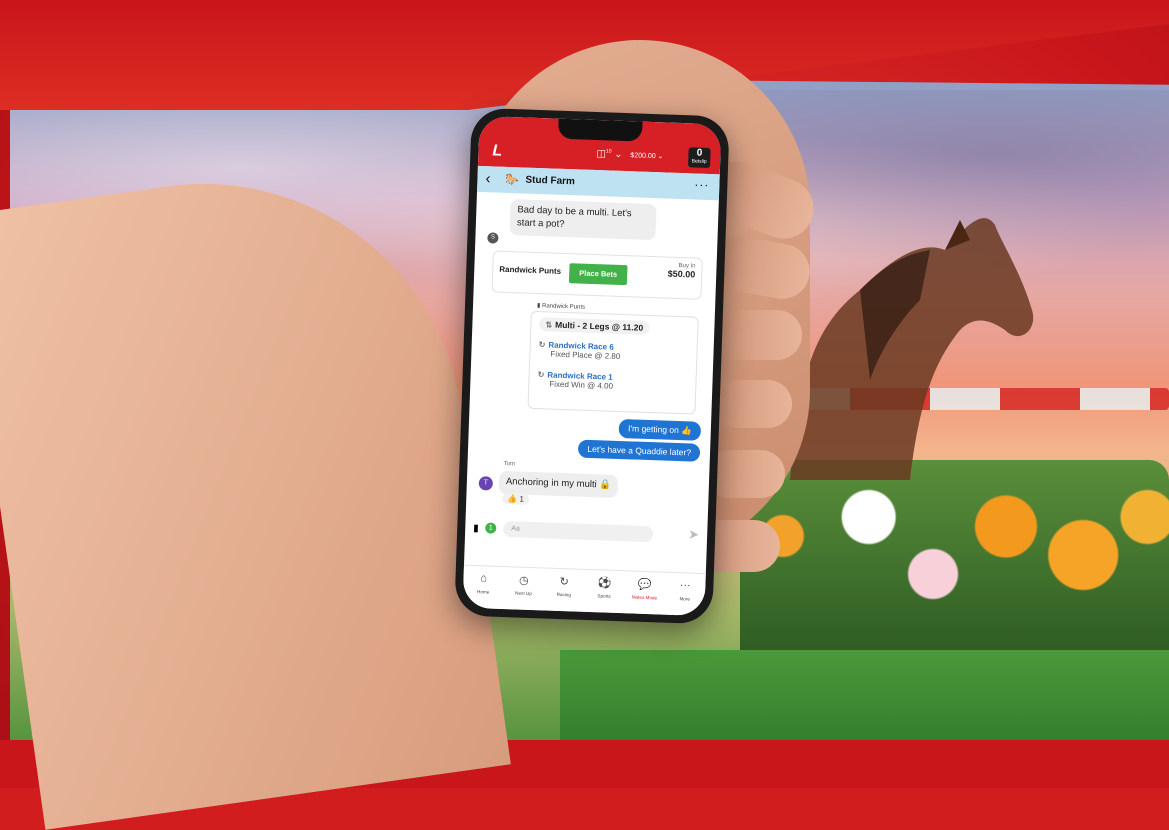  Describe the element at coordinates (476, 528) in the screenshot. I see `pot-icon: ▮` at that location.